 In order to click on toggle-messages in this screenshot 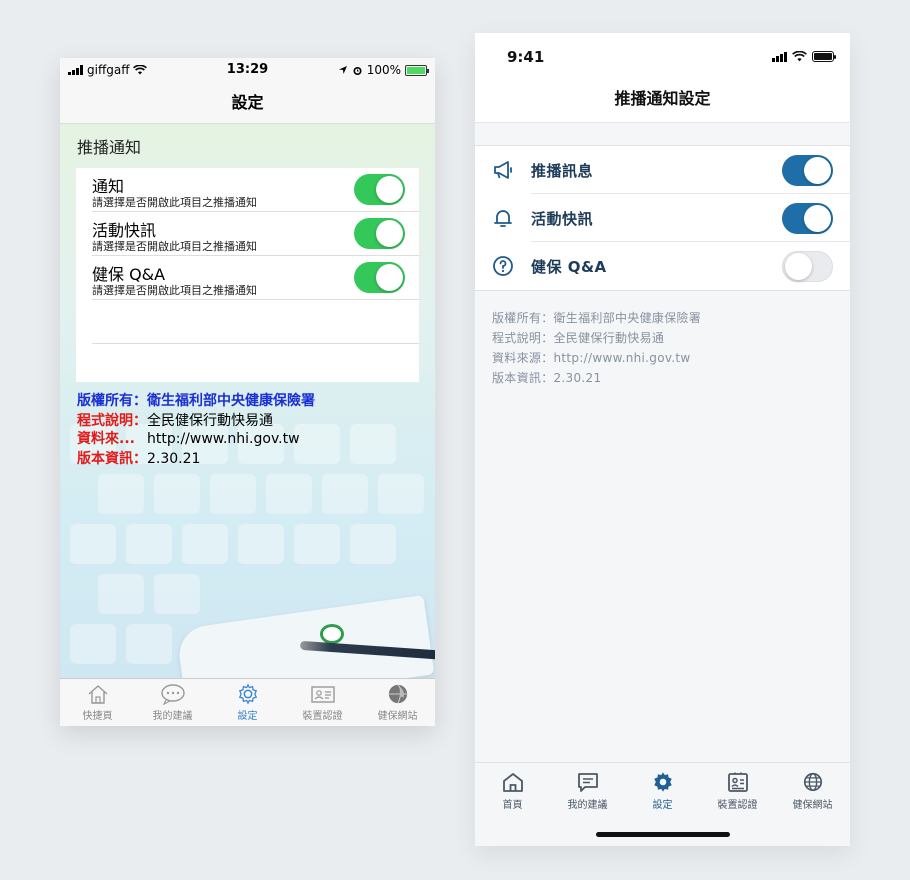, I will do `click(807, 170)`.